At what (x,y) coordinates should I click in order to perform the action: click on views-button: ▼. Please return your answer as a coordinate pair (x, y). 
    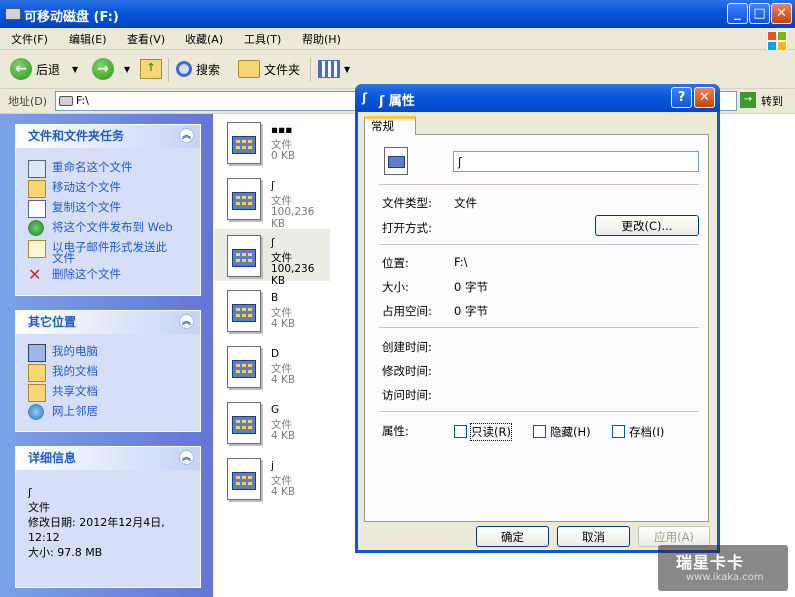
    Looking at the image, I should click on (334, 69).